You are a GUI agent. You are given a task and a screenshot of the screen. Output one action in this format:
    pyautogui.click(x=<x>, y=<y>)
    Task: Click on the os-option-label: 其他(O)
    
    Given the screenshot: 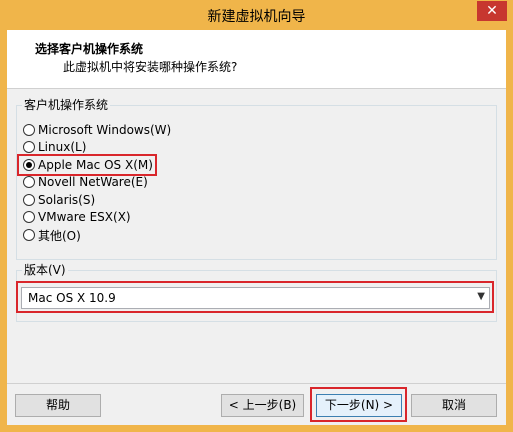 What is the action you would take?
    pyautogui.click(x=59, y=235)
    